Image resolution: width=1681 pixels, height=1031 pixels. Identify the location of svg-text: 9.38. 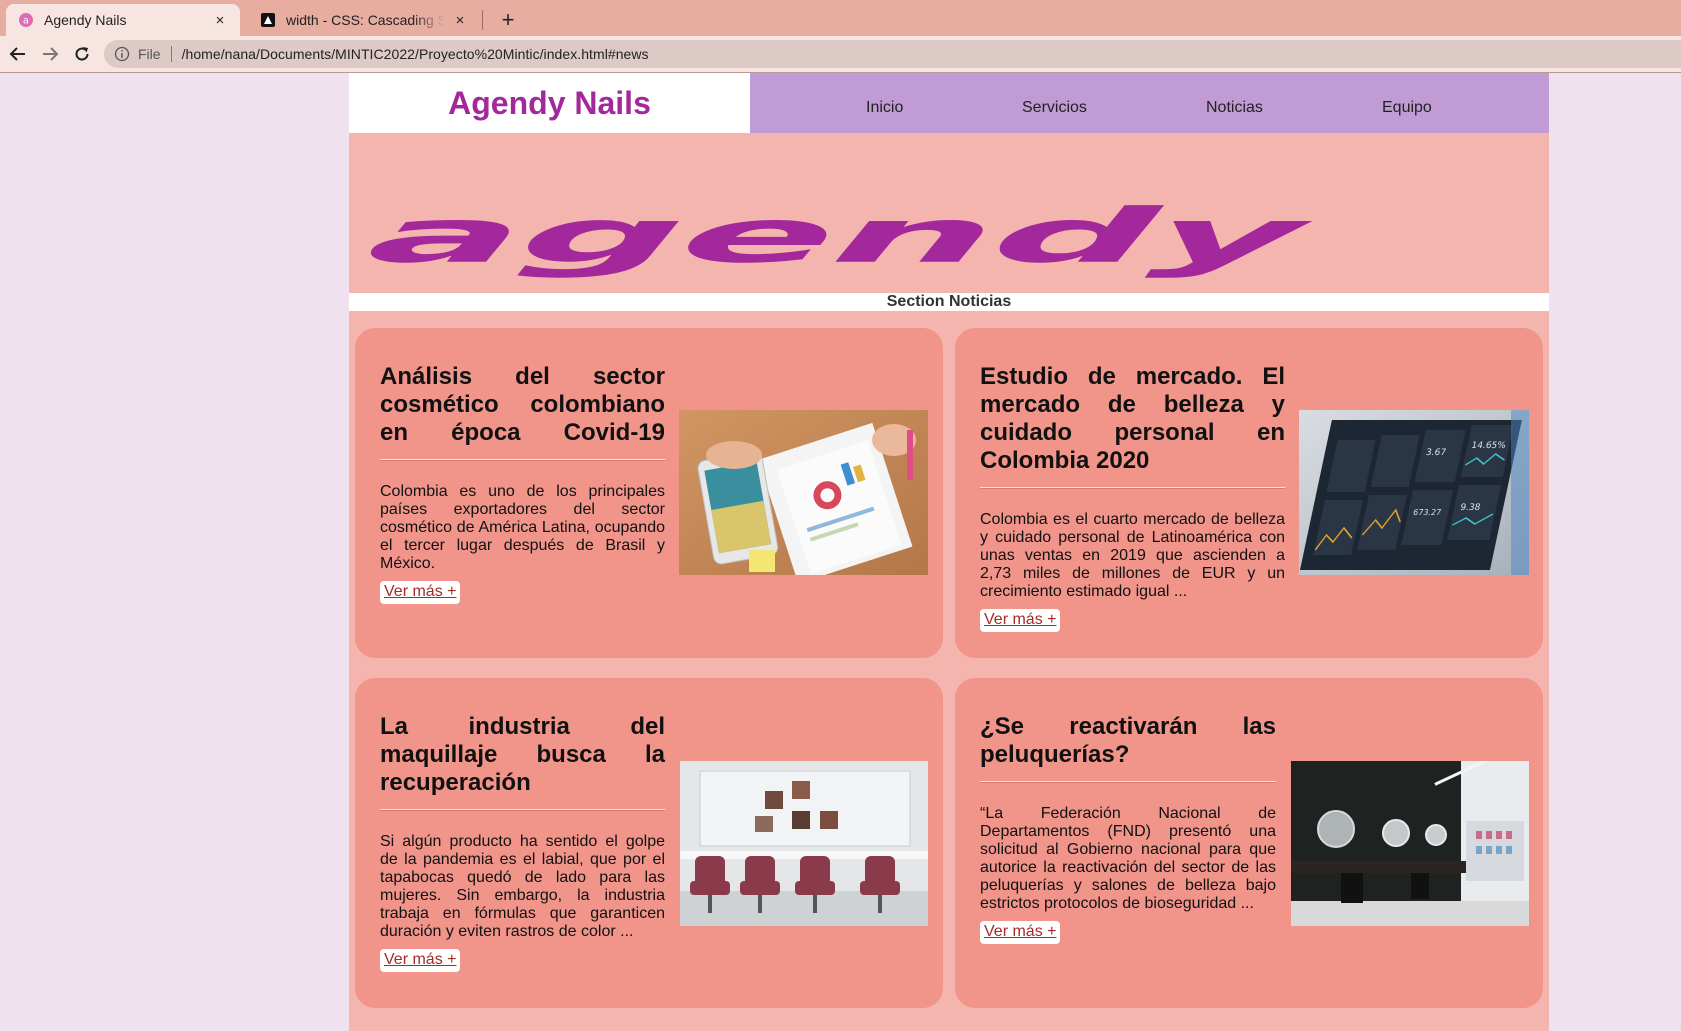
(1470, 508).